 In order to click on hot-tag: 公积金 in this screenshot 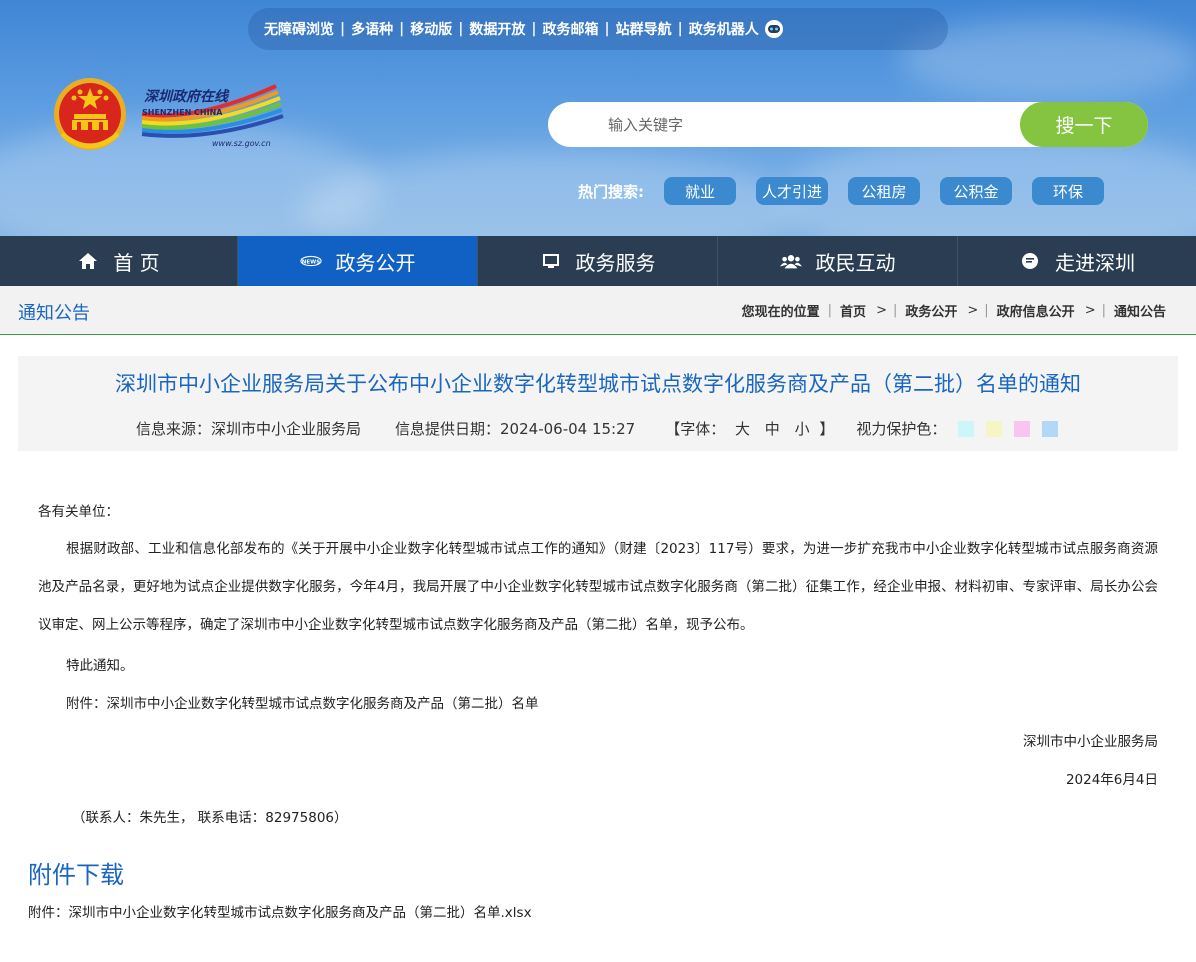, I will do `click(976, 191)`.